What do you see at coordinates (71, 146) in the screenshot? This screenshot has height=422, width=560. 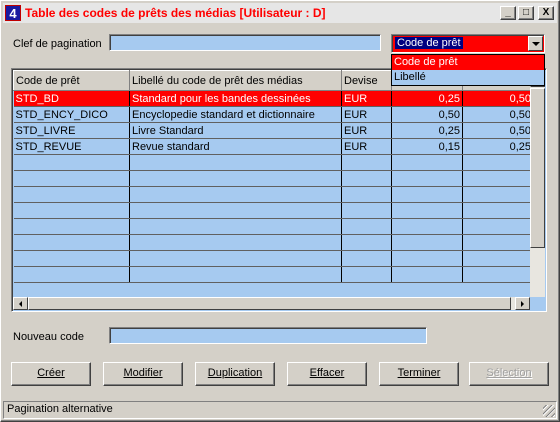 I see `cell-code: STD_REVUE` at bounding box center [71, 146].